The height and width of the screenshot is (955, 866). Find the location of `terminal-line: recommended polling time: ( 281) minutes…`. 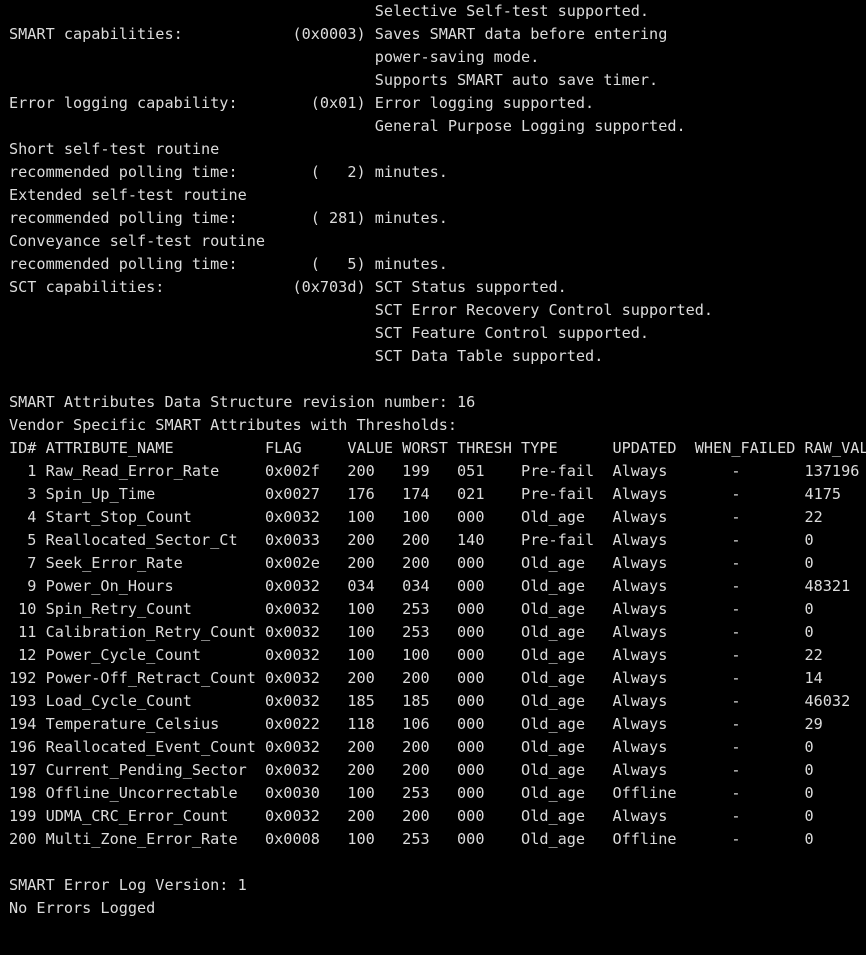

terminal-line: recommended polling time: ( 281) minutes… is located at coordinates (228, 218).